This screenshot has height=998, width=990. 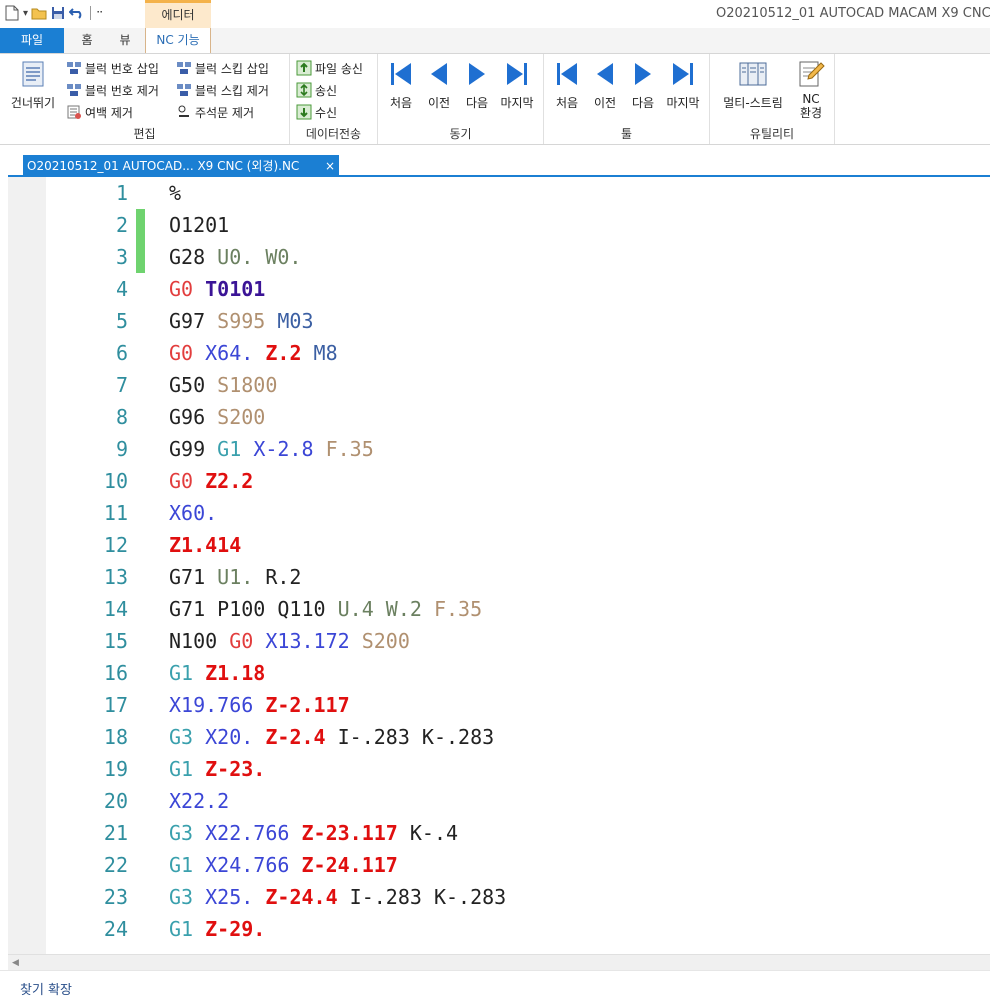 What do you see at coordinates (499, 321) in the screenshot?
I see `code-line: 5 G97 S995 M03` at bounding box center [499, 321].